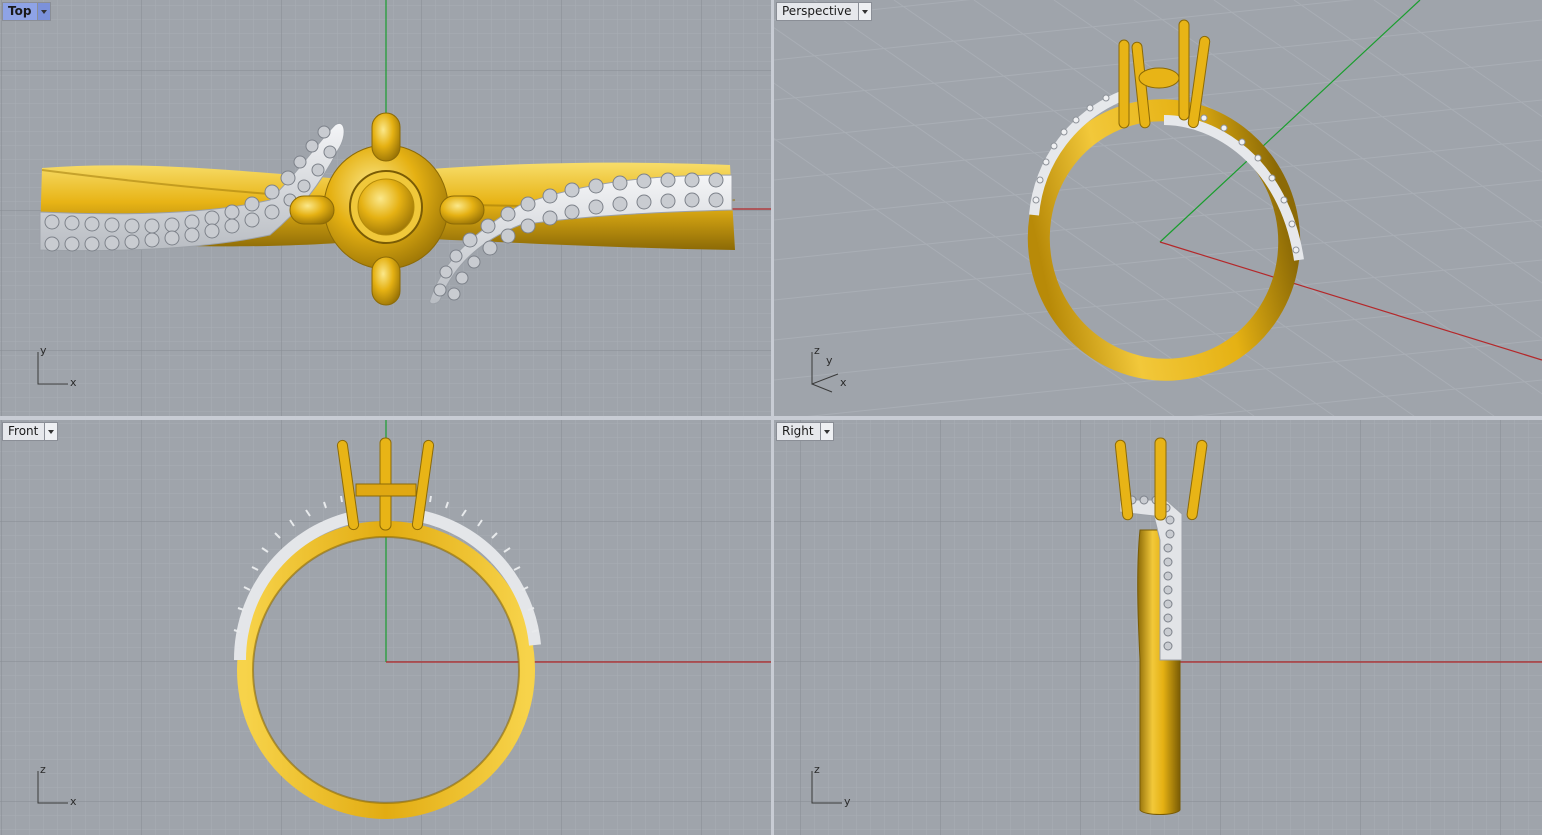  Describe the element at coordinates (1164, 240) in the screenshot. I see `ring-band-perspective` at that location.